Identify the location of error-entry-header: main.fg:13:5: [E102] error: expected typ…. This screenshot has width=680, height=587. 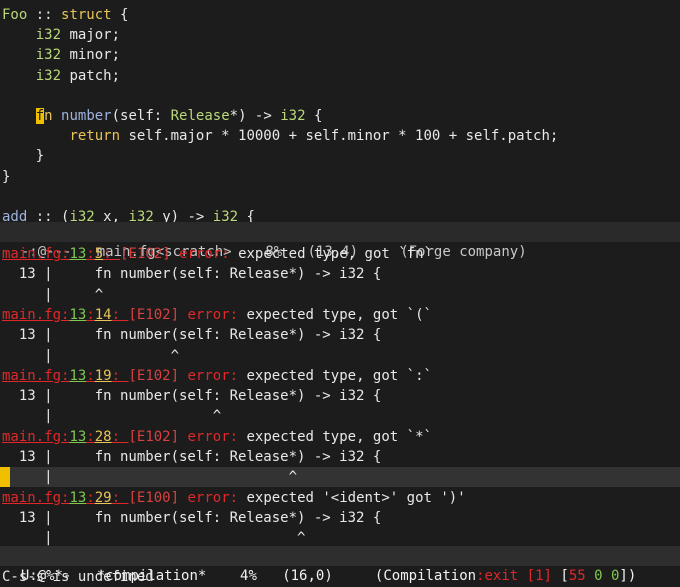
(217, 254).